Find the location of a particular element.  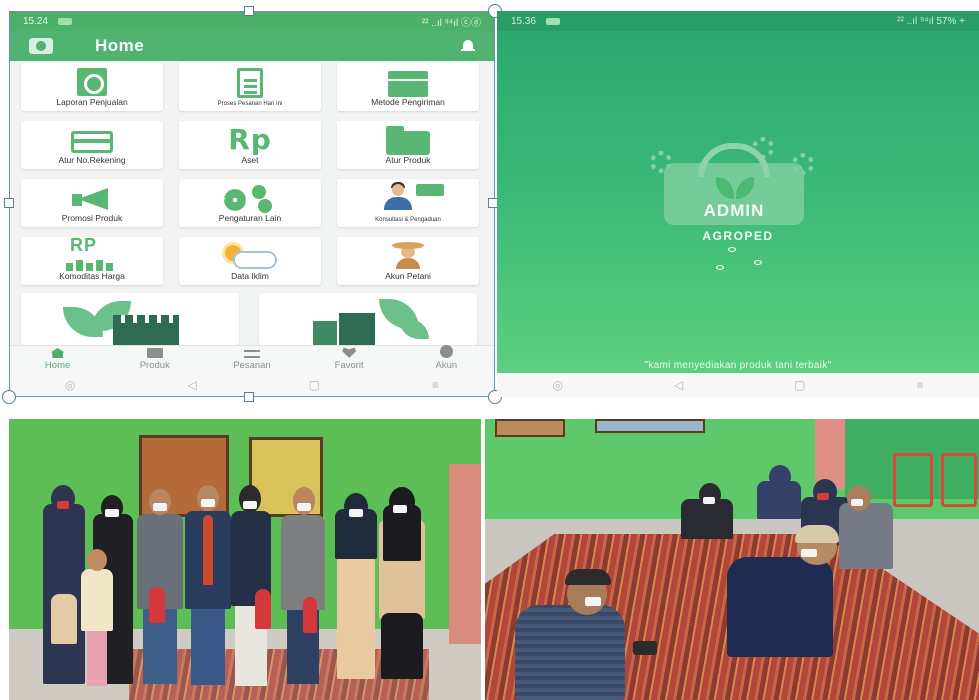

nav-pesanan: Pesanan is located at coordinates (252, 360).